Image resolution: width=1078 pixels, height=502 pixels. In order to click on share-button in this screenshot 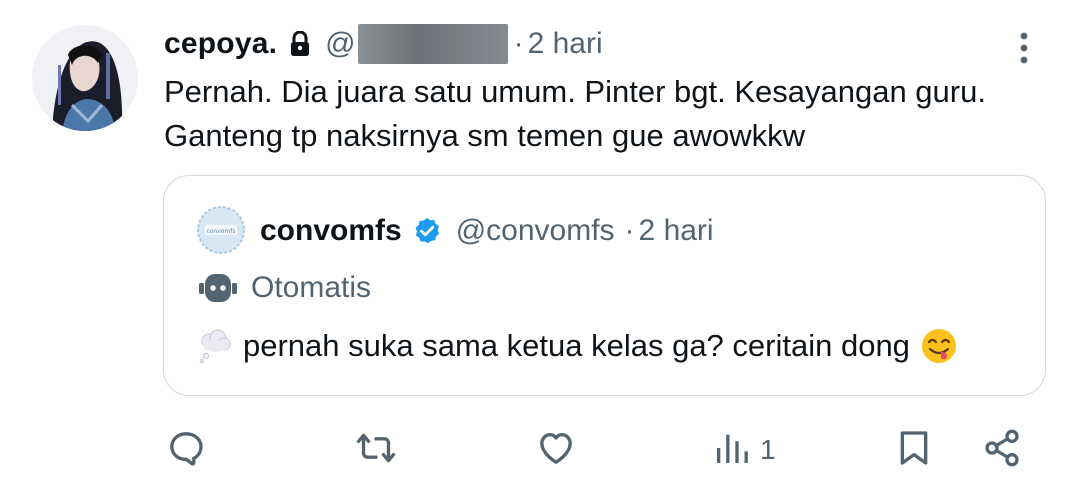, I will do `click(1002, 450)`.